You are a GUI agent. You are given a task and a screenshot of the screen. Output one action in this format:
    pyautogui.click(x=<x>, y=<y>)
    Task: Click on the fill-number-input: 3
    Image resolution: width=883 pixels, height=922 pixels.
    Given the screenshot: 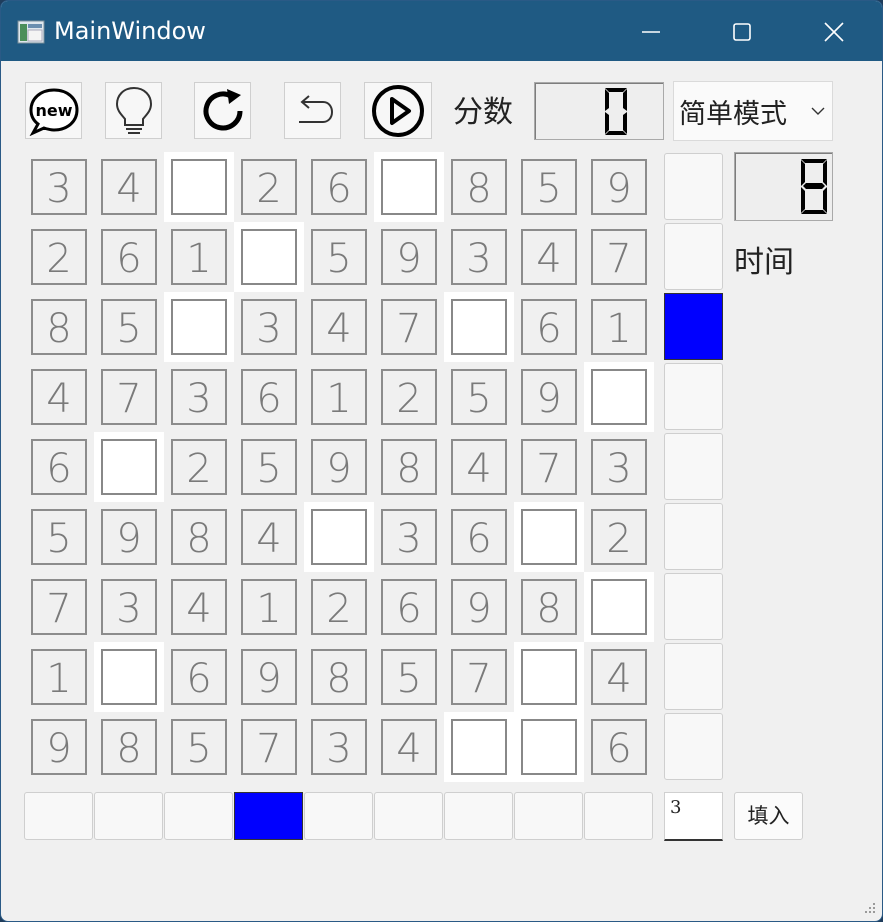 What is the action you would take?
    pyautogui.click(x=693, y=816)
    